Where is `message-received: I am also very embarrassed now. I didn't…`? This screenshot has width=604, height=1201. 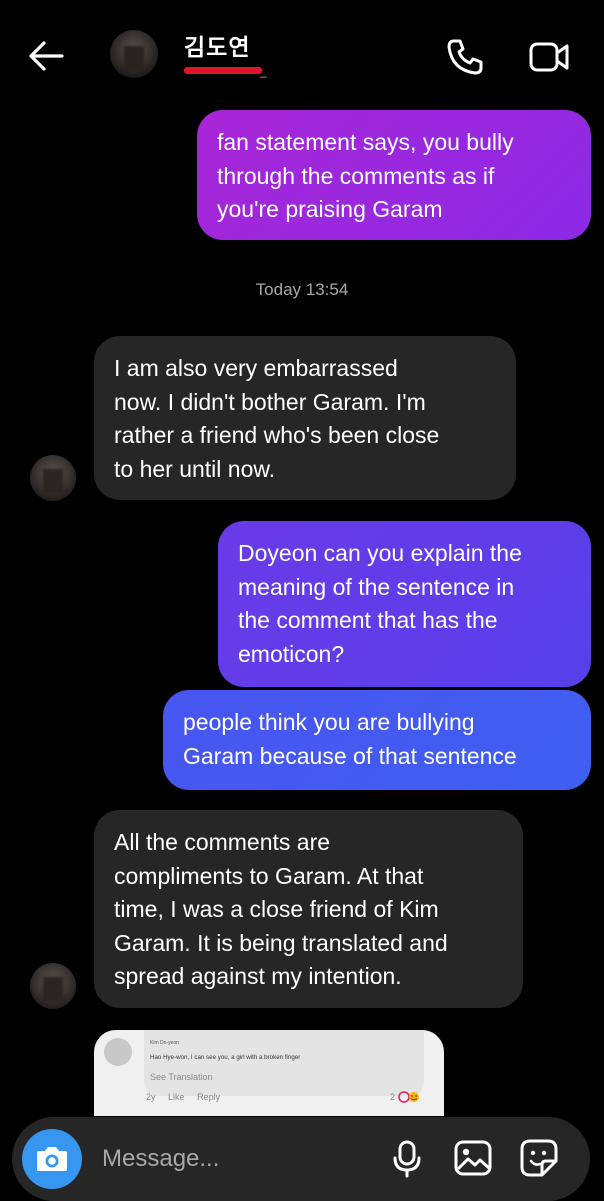
message-received: I am also very embarrassed now. I didn't… is located at coordinates (305, 418).